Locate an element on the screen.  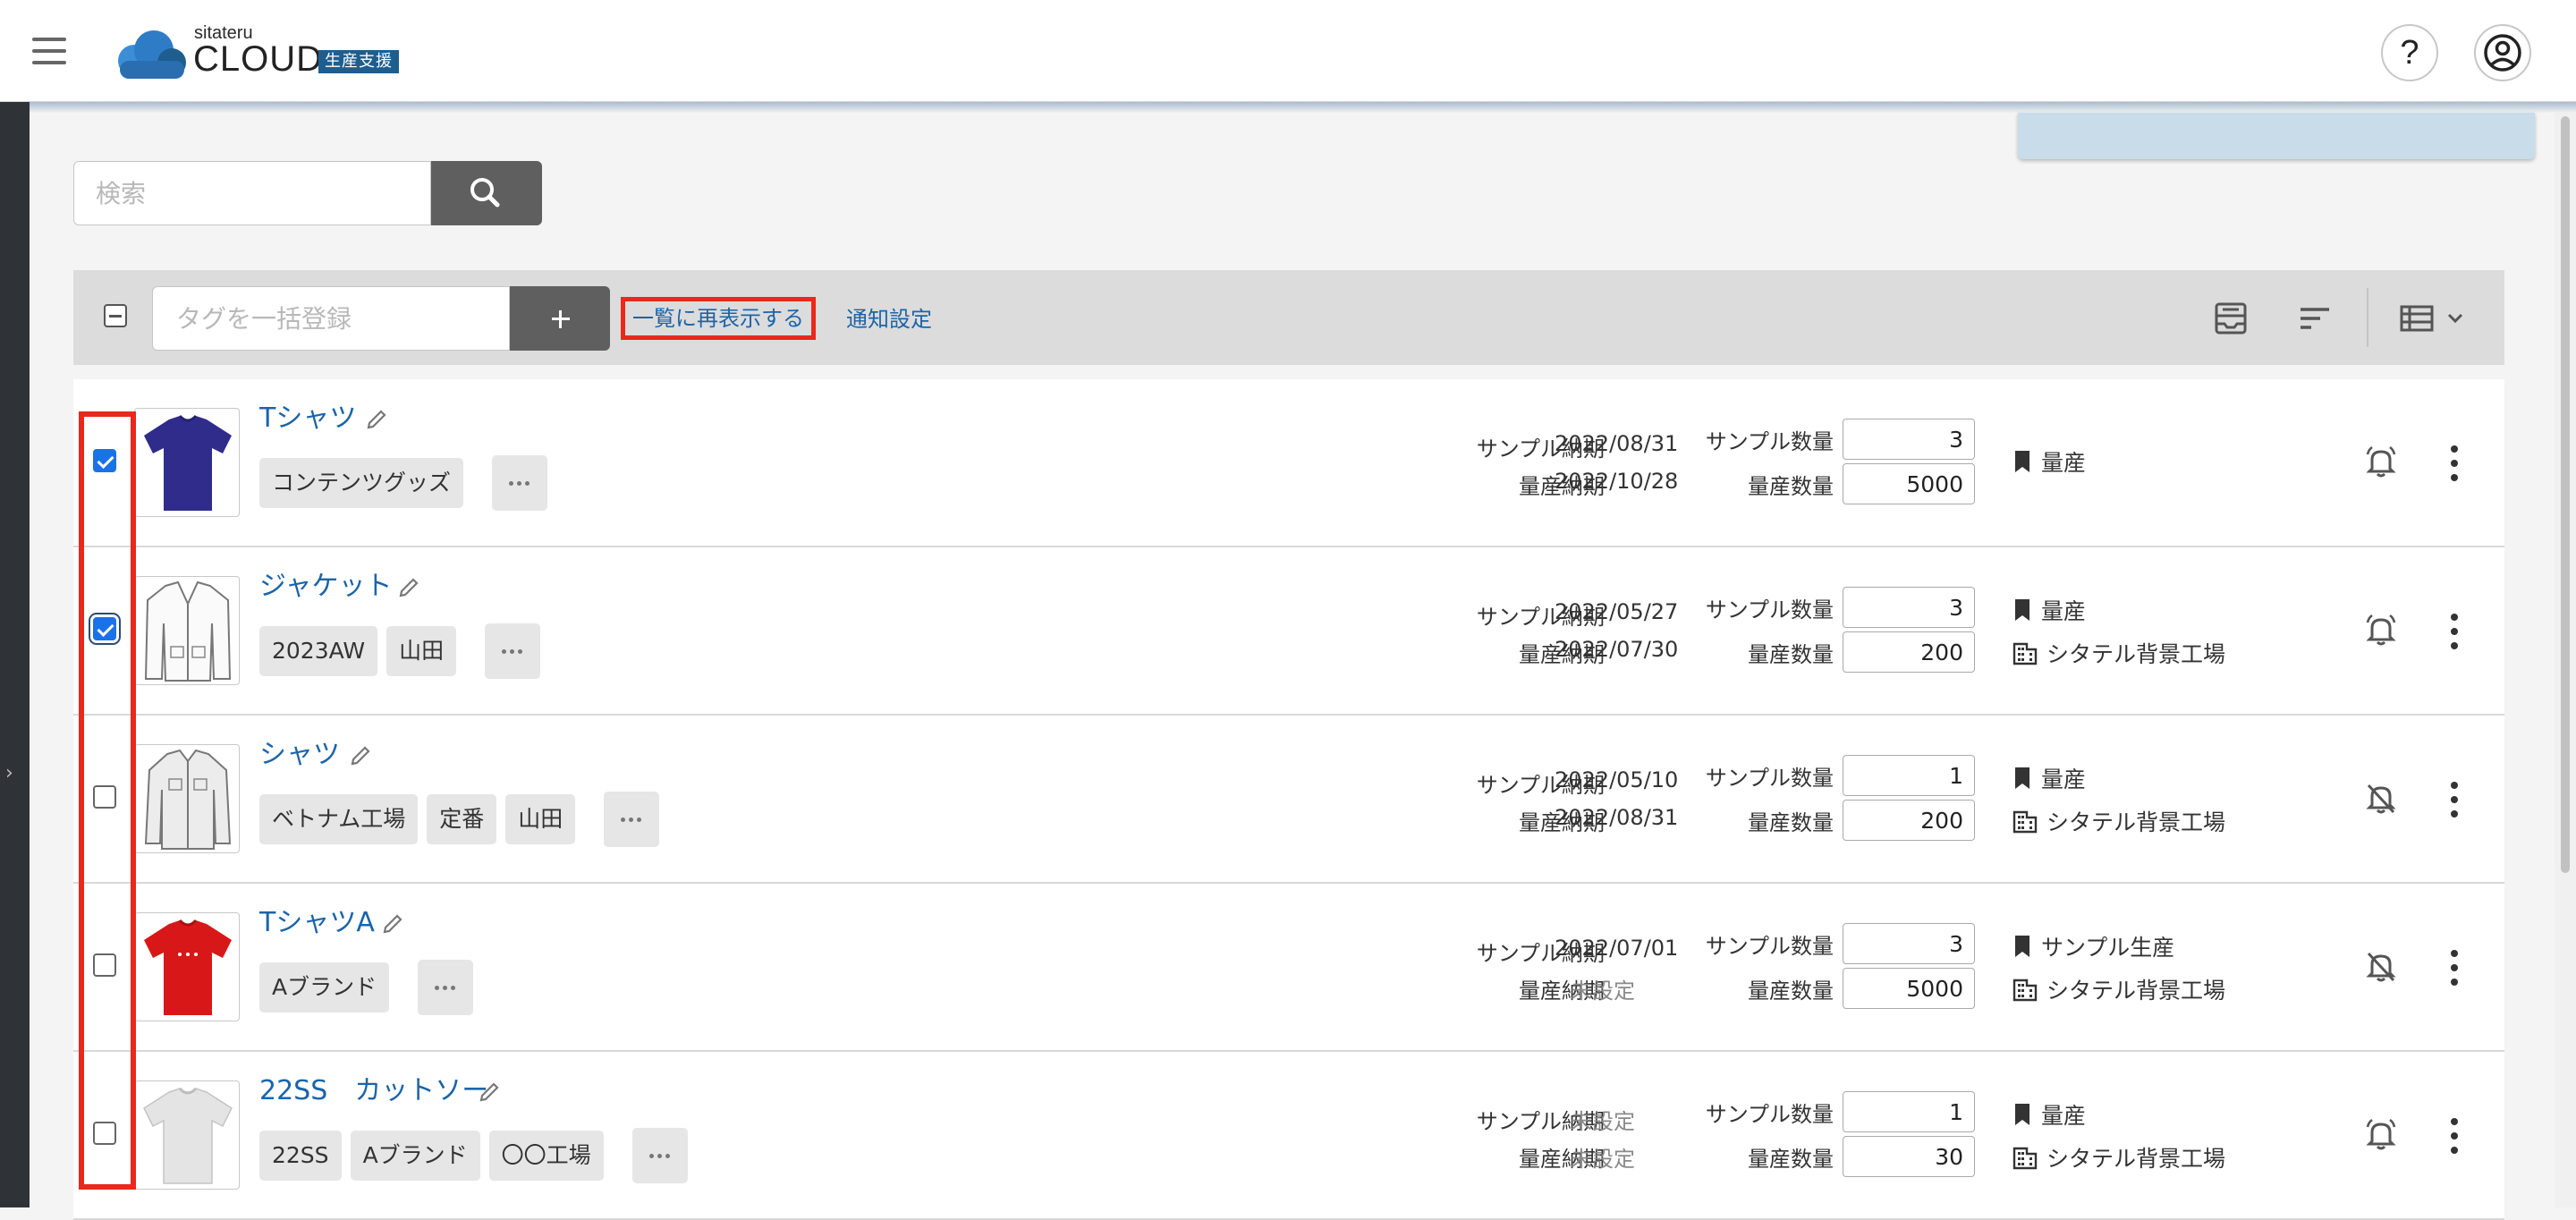
navy-tshirt-image is located at coordinates (188, 463).